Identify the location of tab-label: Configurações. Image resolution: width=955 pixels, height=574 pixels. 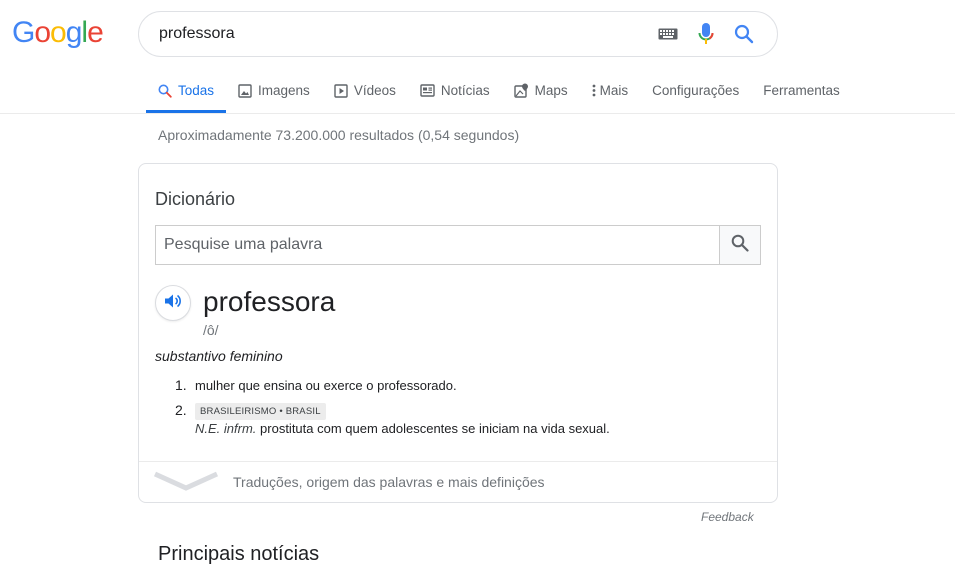
(696, 90).